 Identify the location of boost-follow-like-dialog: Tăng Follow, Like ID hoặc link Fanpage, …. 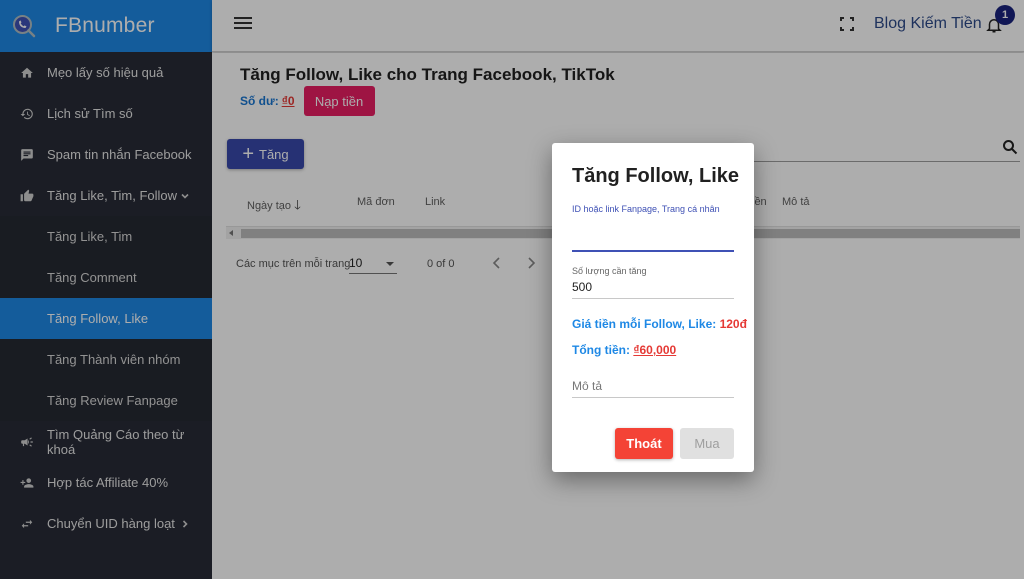
(653, 307).